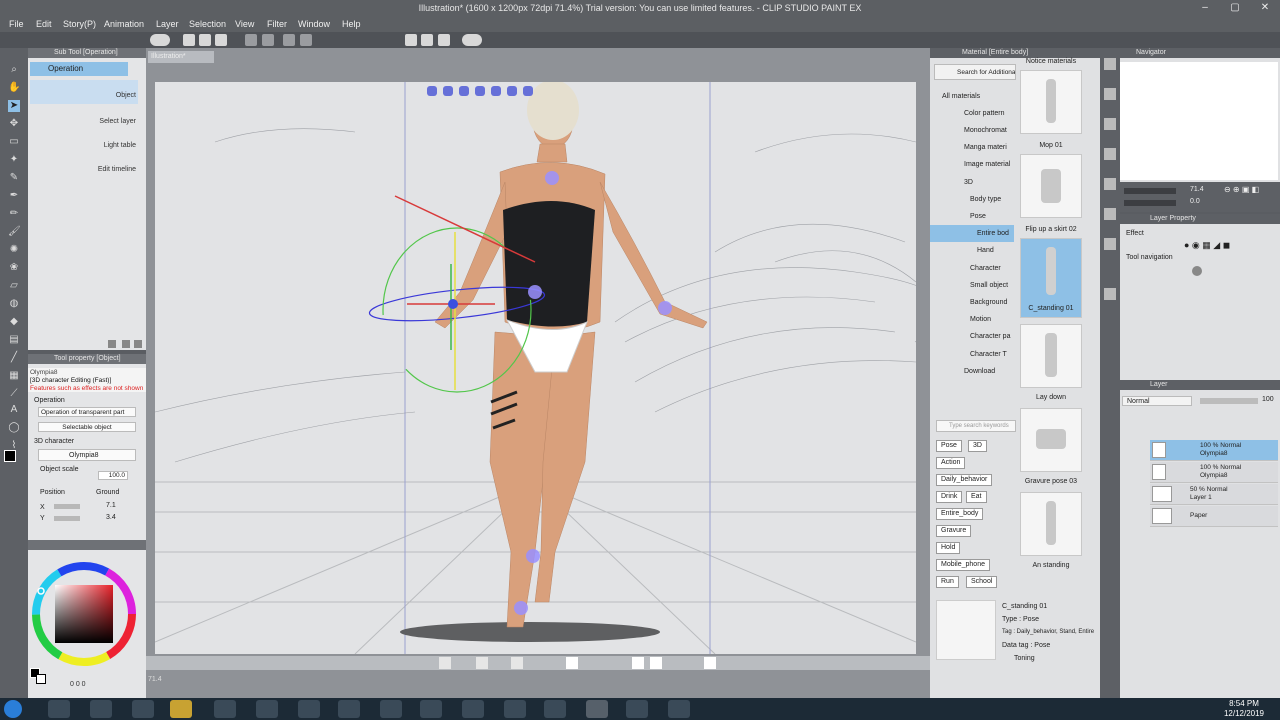 The width and height of the screenshot is (1280, 720). I want to click on tag-drink: Drink, so click(949, 497).